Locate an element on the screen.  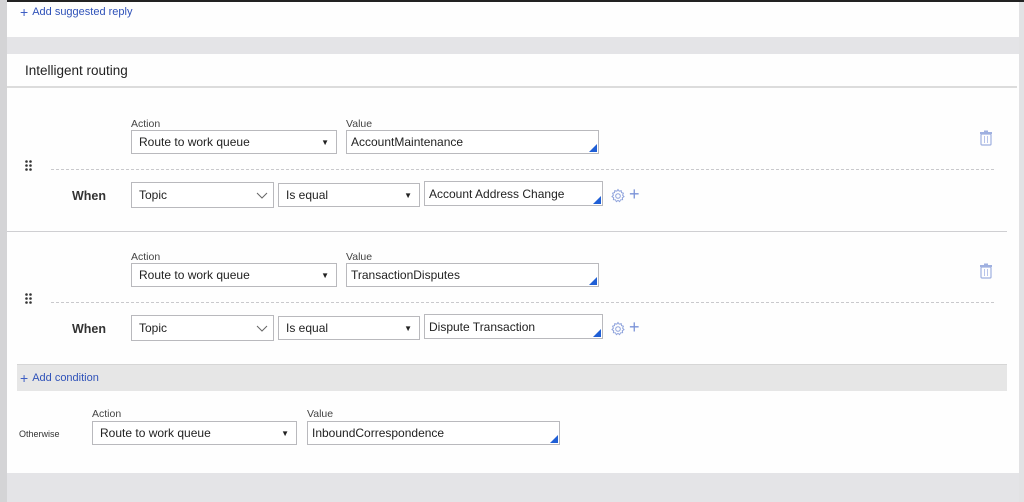
otherwise-action-value: Route to work queue is located at coordinates (155, 433).